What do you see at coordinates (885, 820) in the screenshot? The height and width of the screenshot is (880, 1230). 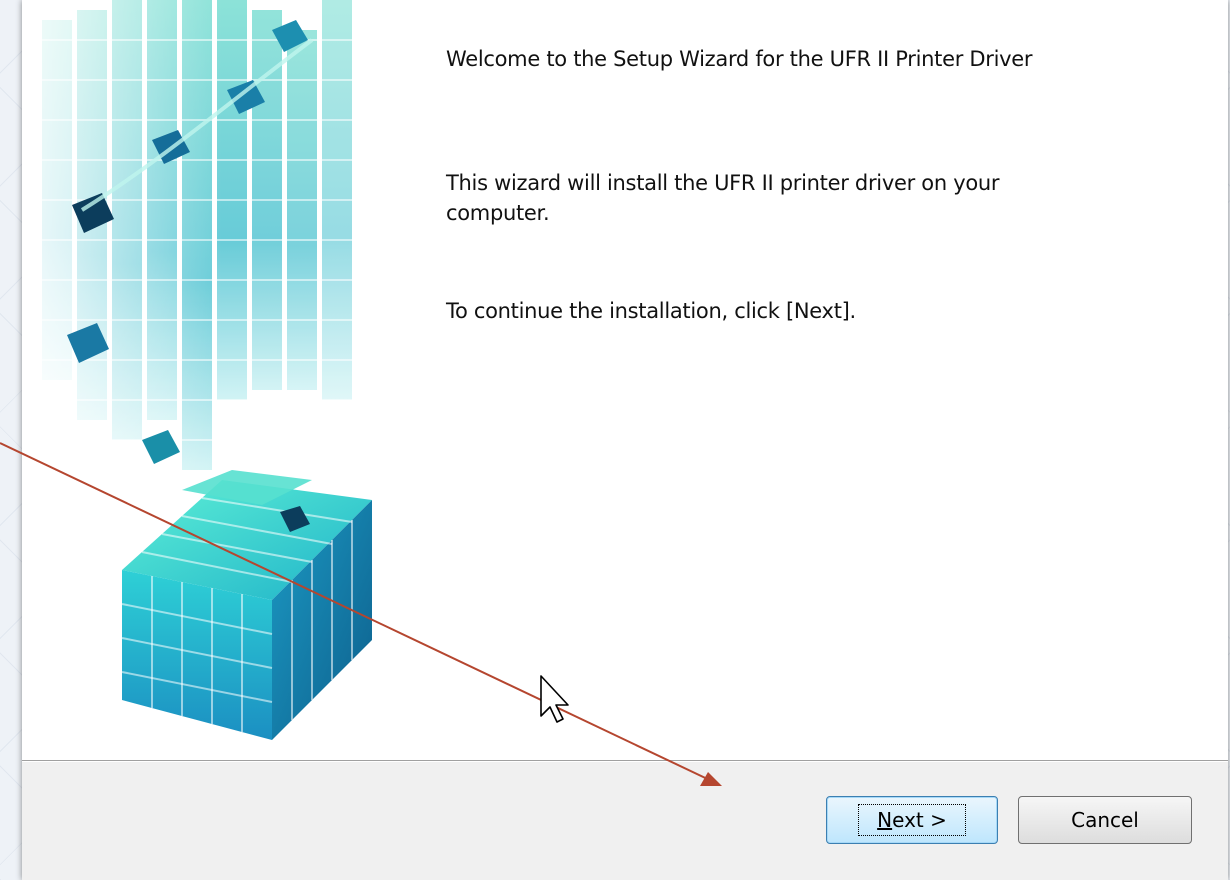 I see `next-mnemonic: N` at bounding box center [885, 820].